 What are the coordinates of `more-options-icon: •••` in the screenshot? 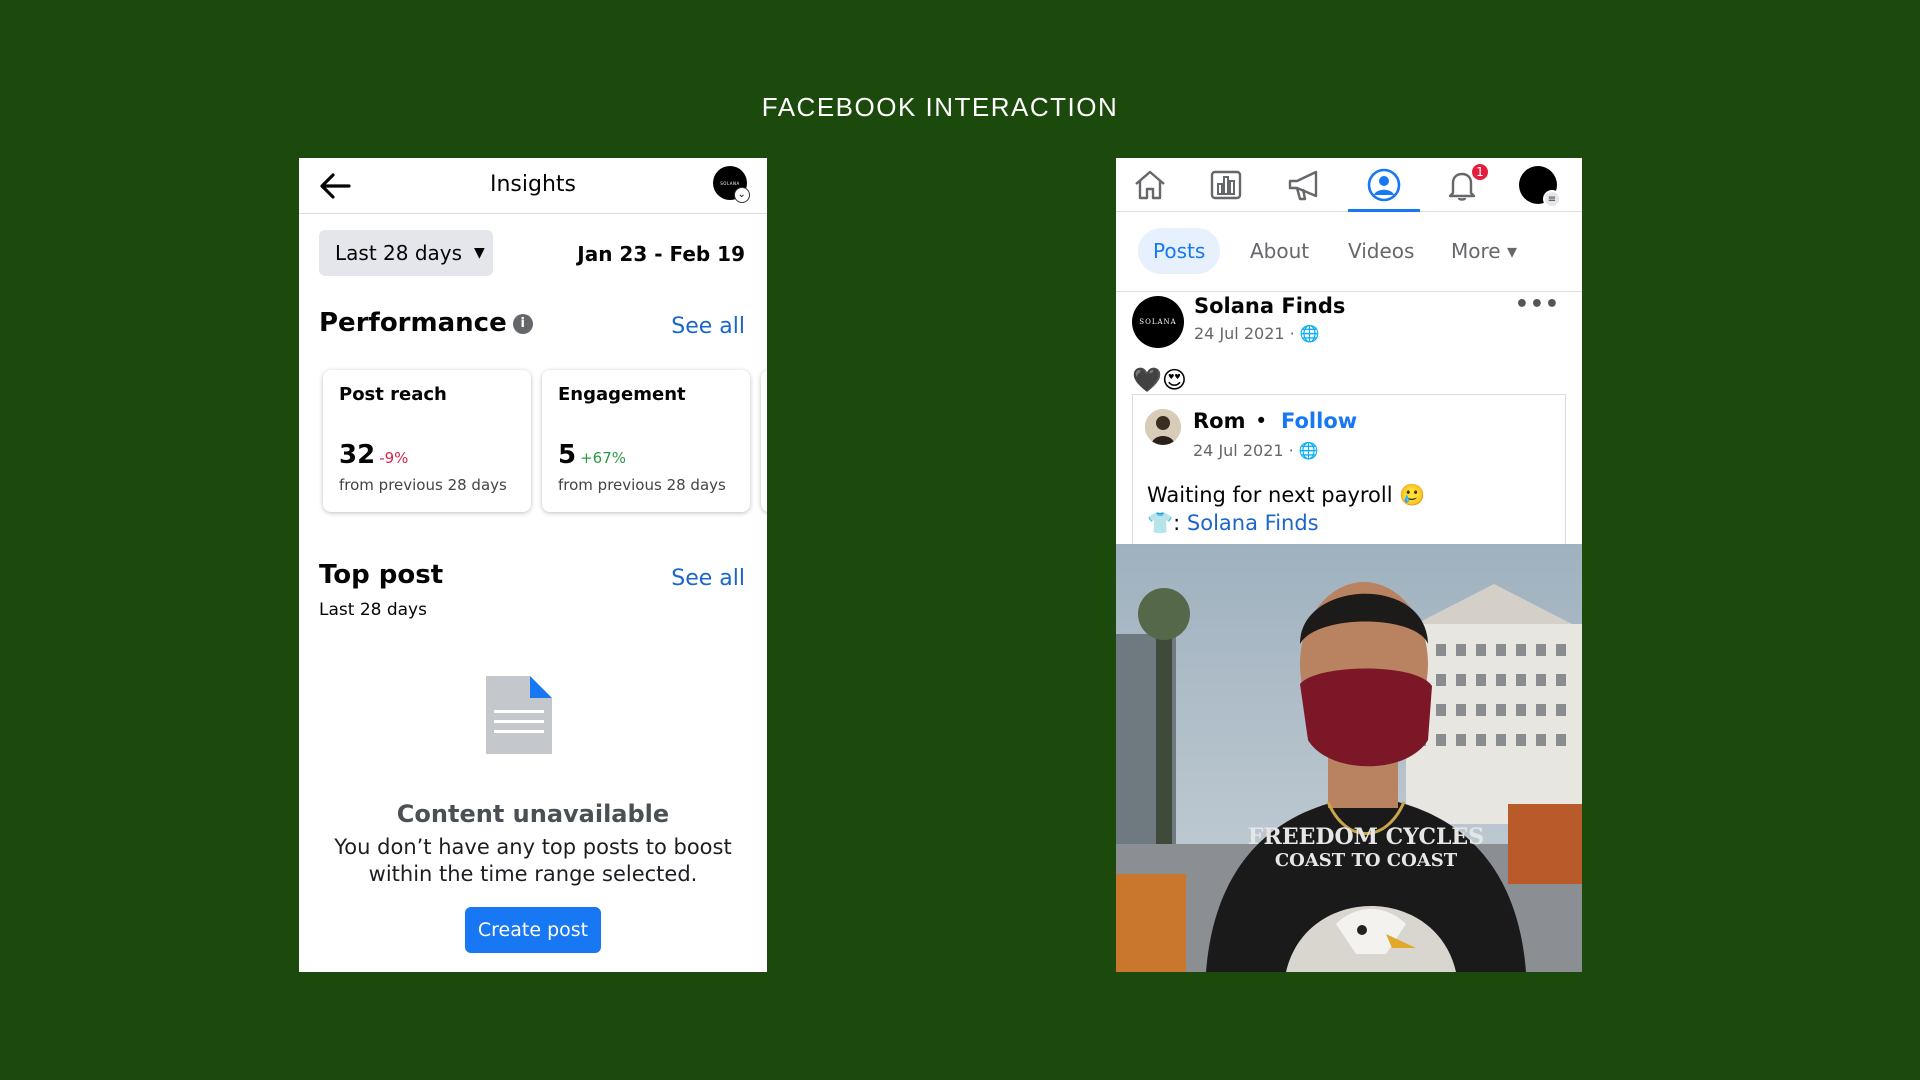 It's located at (1537, 304).